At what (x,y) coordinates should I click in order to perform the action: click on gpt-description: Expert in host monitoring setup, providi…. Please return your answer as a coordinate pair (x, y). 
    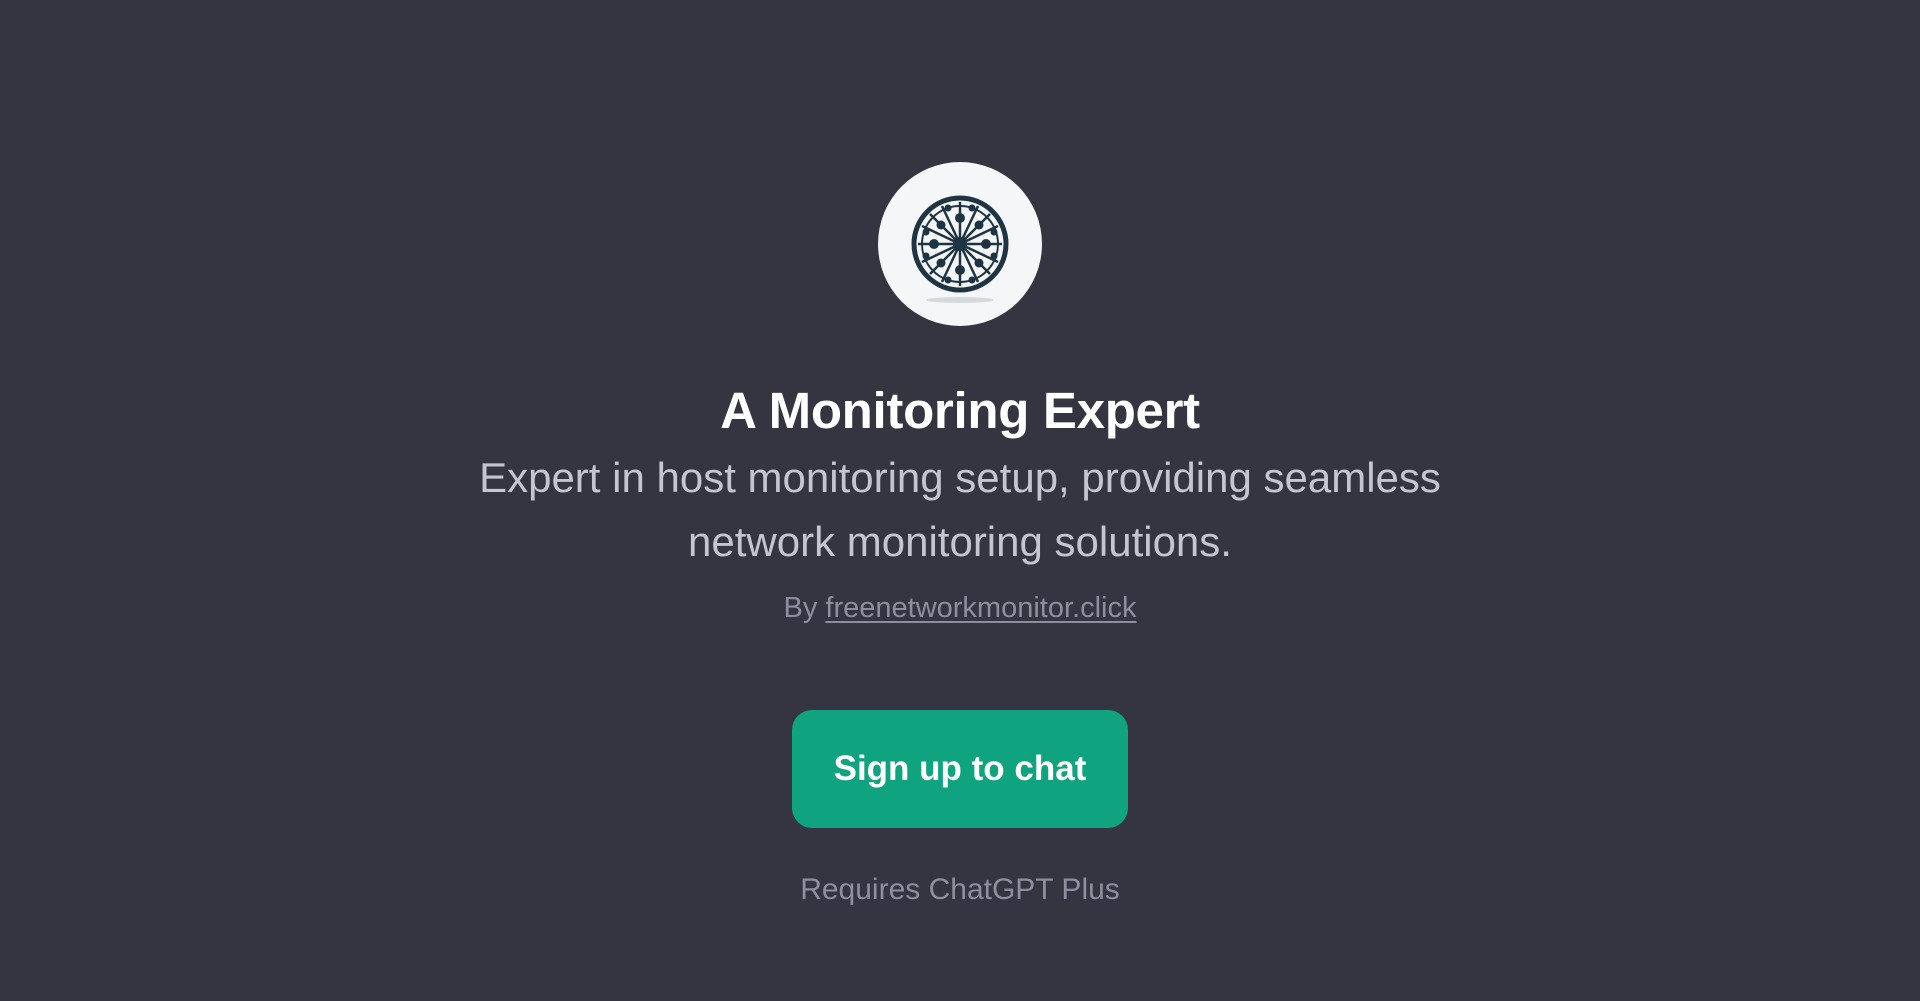
    Looking at the image, I should click on (960, 509).